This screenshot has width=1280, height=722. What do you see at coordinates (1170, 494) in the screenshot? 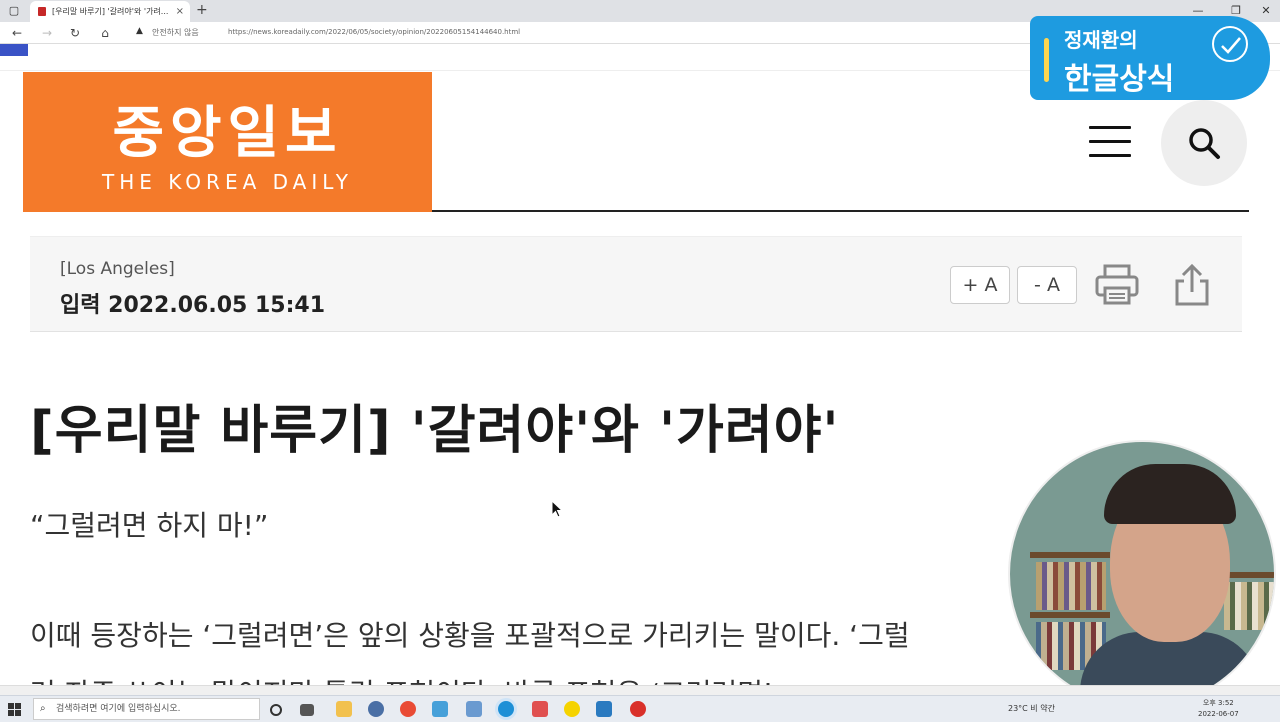
I see `person-hair` at bounding box center [1170, 494].